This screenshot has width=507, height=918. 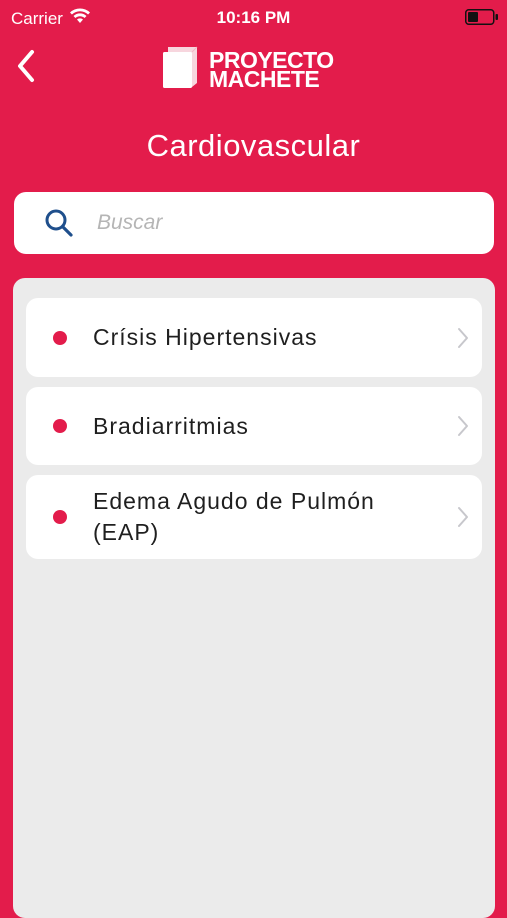 I want to click on status-time: 10:16 PM, so click(x=253, y=17).